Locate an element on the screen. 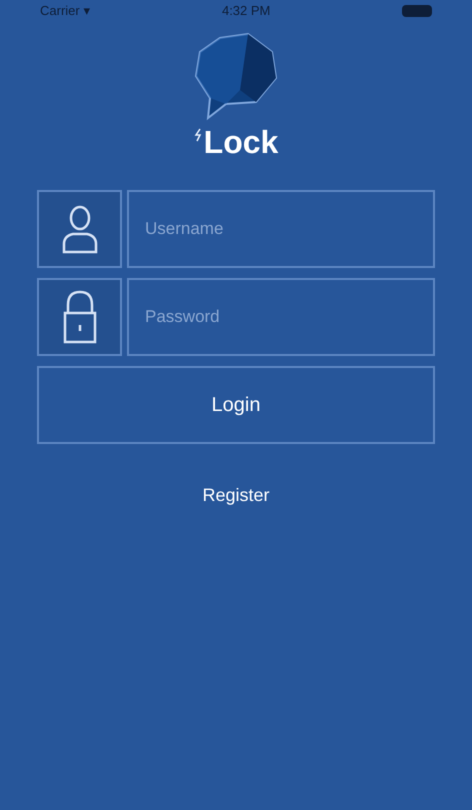 The height and width of the screenshot is (810, 472). input-field: Username is located at coordinates (281, 229).